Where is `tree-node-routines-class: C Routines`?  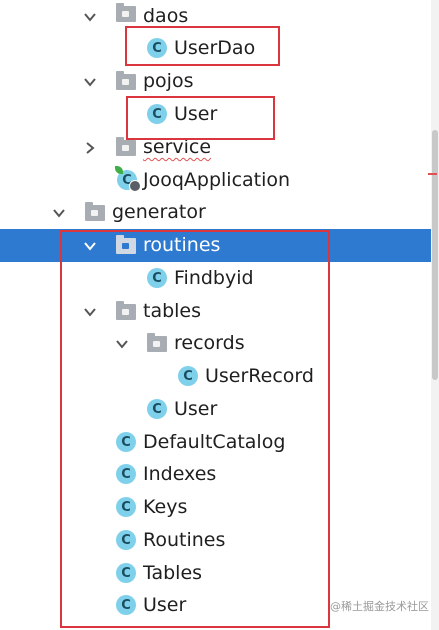 tree-node-routines-class: C Routines is located at coordinates (219, 540).